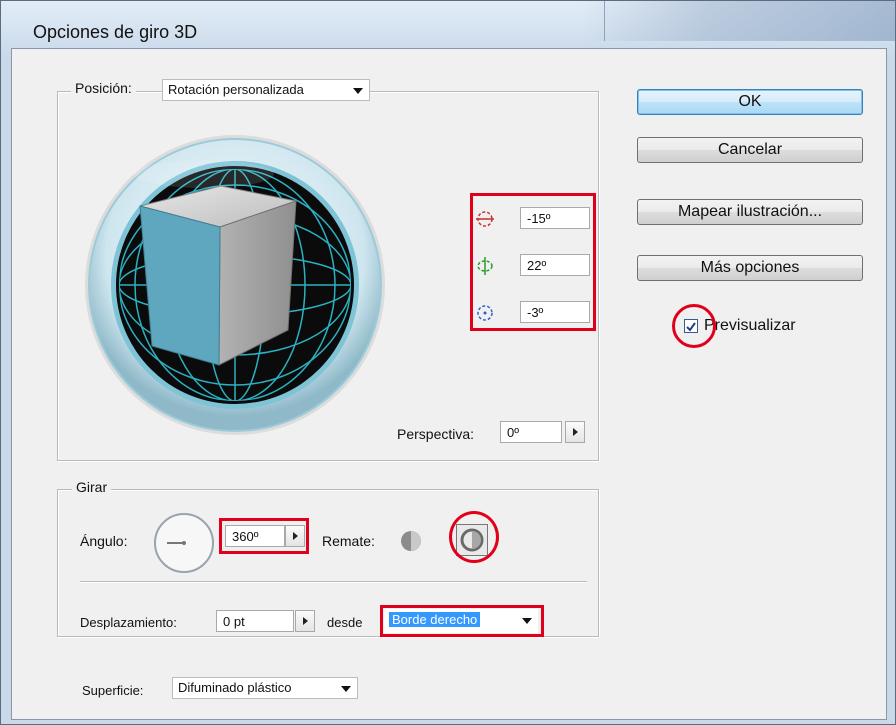 This screenshot has height=725, width=896. What do you see at coordinates (265, 688) in the screenshot?
I see `surface-select: Difuminado plástico` at bounding box center [265, 688].